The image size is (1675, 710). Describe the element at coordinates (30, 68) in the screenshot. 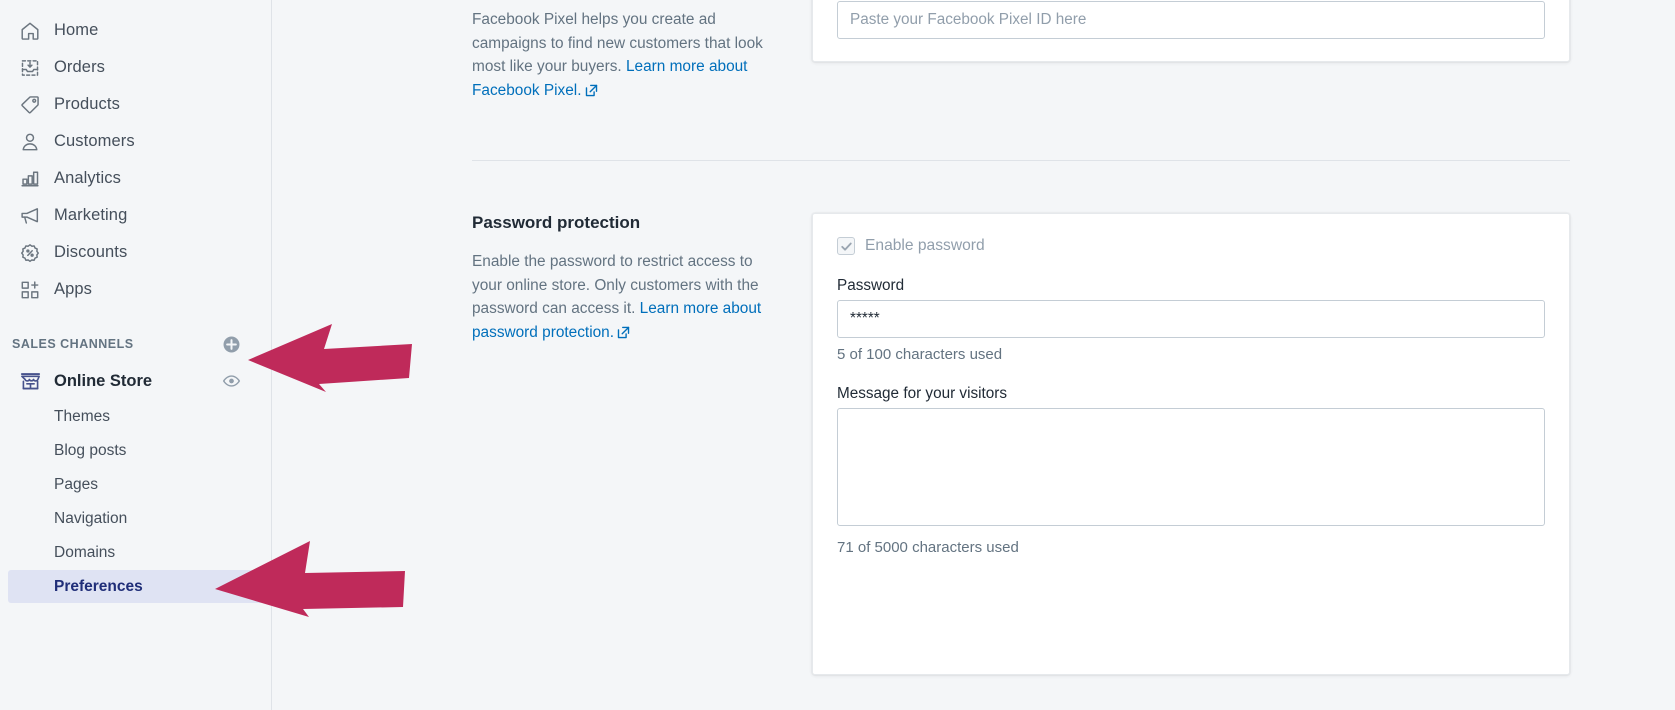

I see `orders-inbox-icon` at that location.